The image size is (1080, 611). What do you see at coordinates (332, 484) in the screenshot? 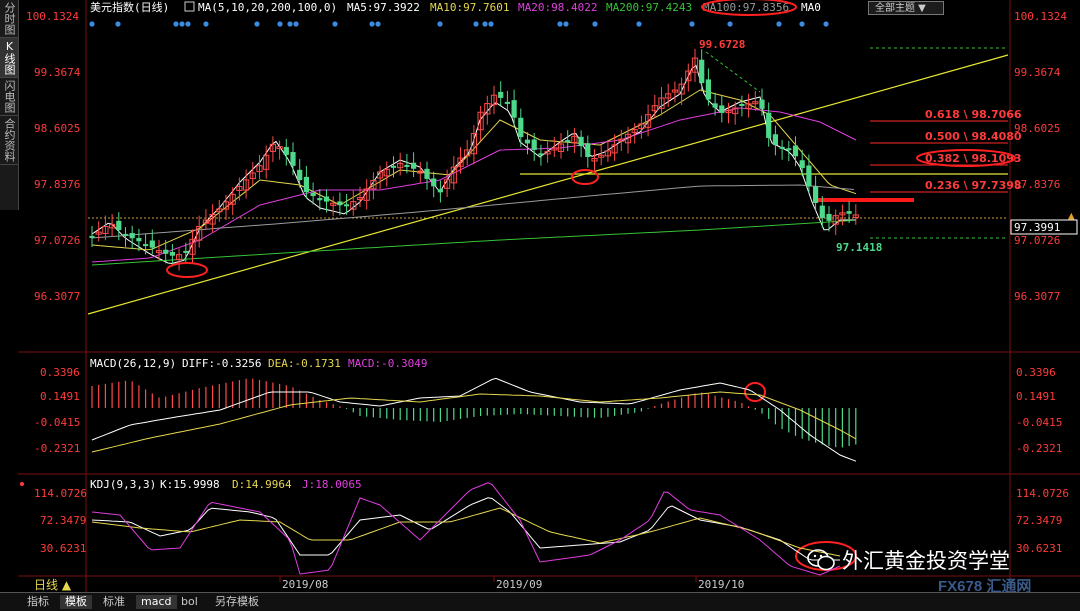
I see `kdj-j: J:18.0065` at bounding box center [332, 484].